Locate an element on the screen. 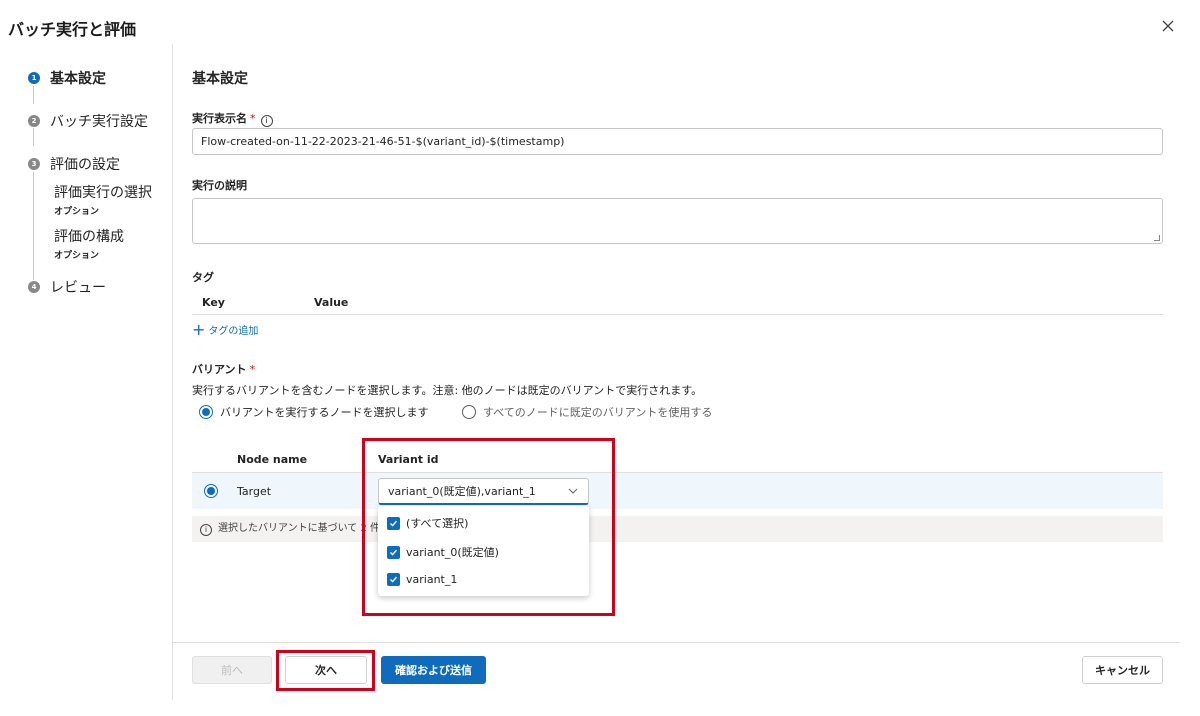 The width and height of the screenshot is (1200, 716). step-batch-run-settings: 2 バッチ実行設定 is located at coordinates (88, 121).